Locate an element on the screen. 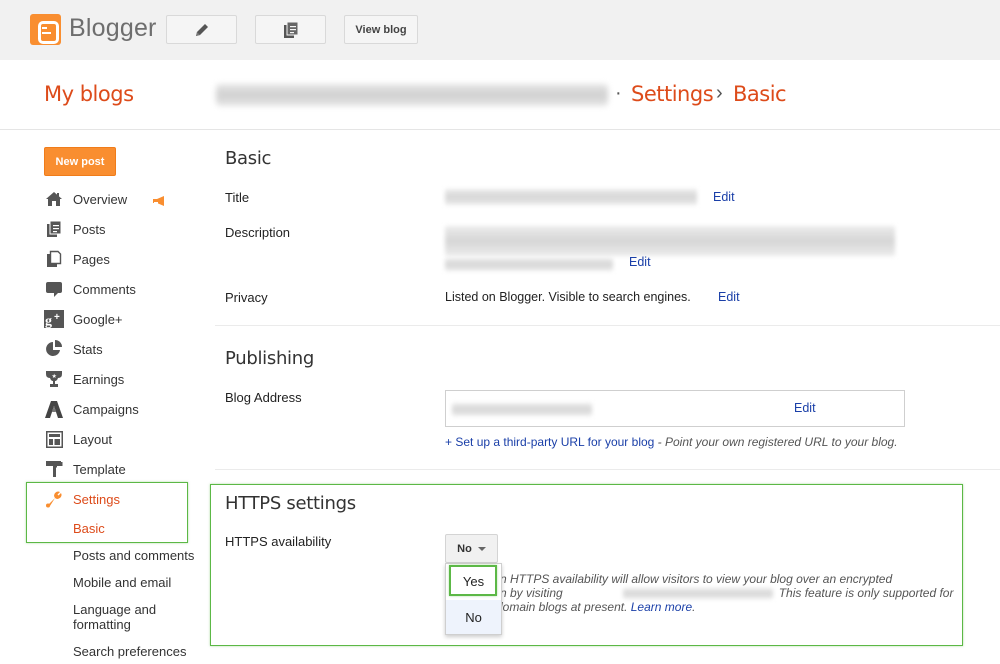 The height and width of the screenshot is (664, 1000). sidebar-item-comments: Comments is located at coordinates (90, 289).